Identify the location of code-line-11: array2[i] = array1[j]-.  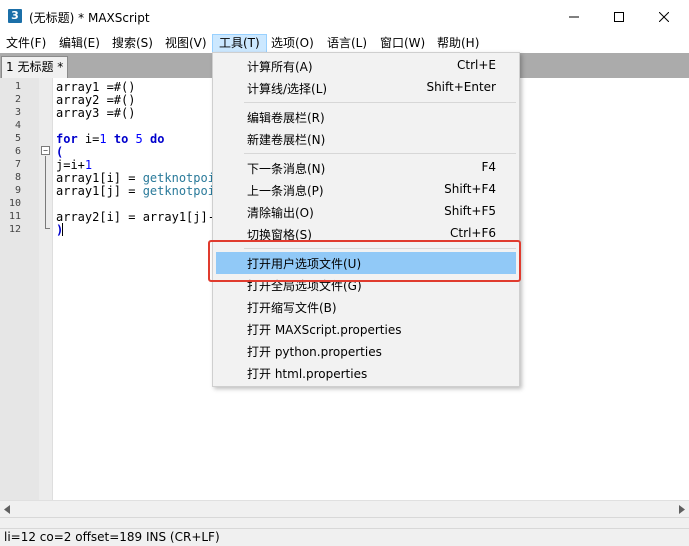
(135, 217).